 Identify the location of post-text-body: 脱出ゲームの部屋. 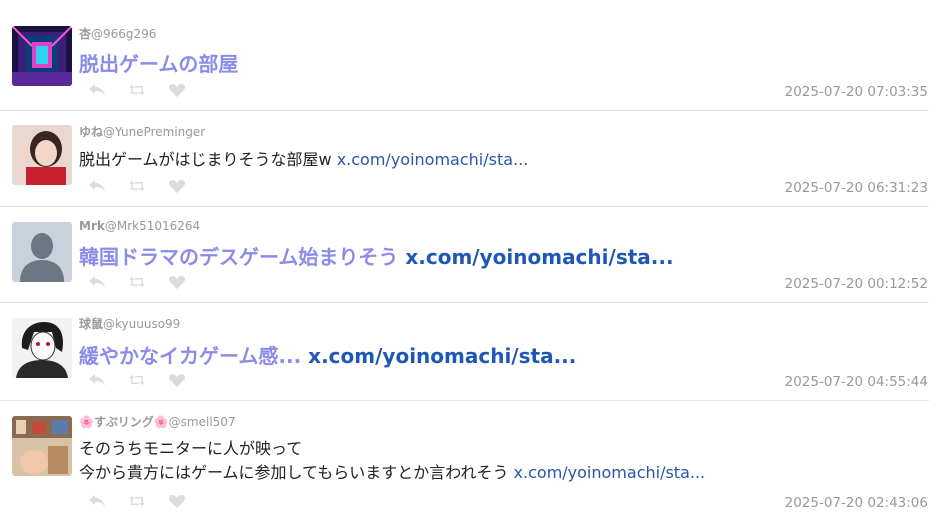
(159, 64).